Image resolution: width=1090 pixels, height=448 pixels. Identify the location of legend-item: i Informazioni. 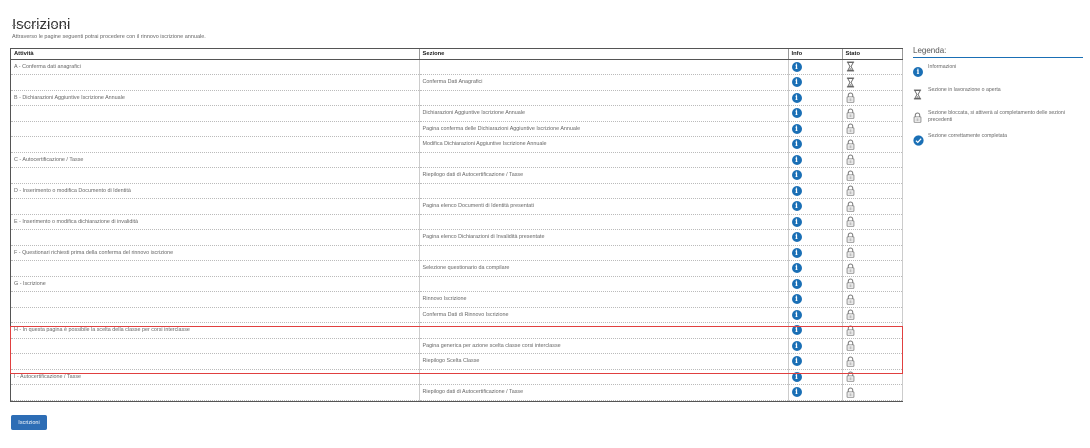
(998, 72).